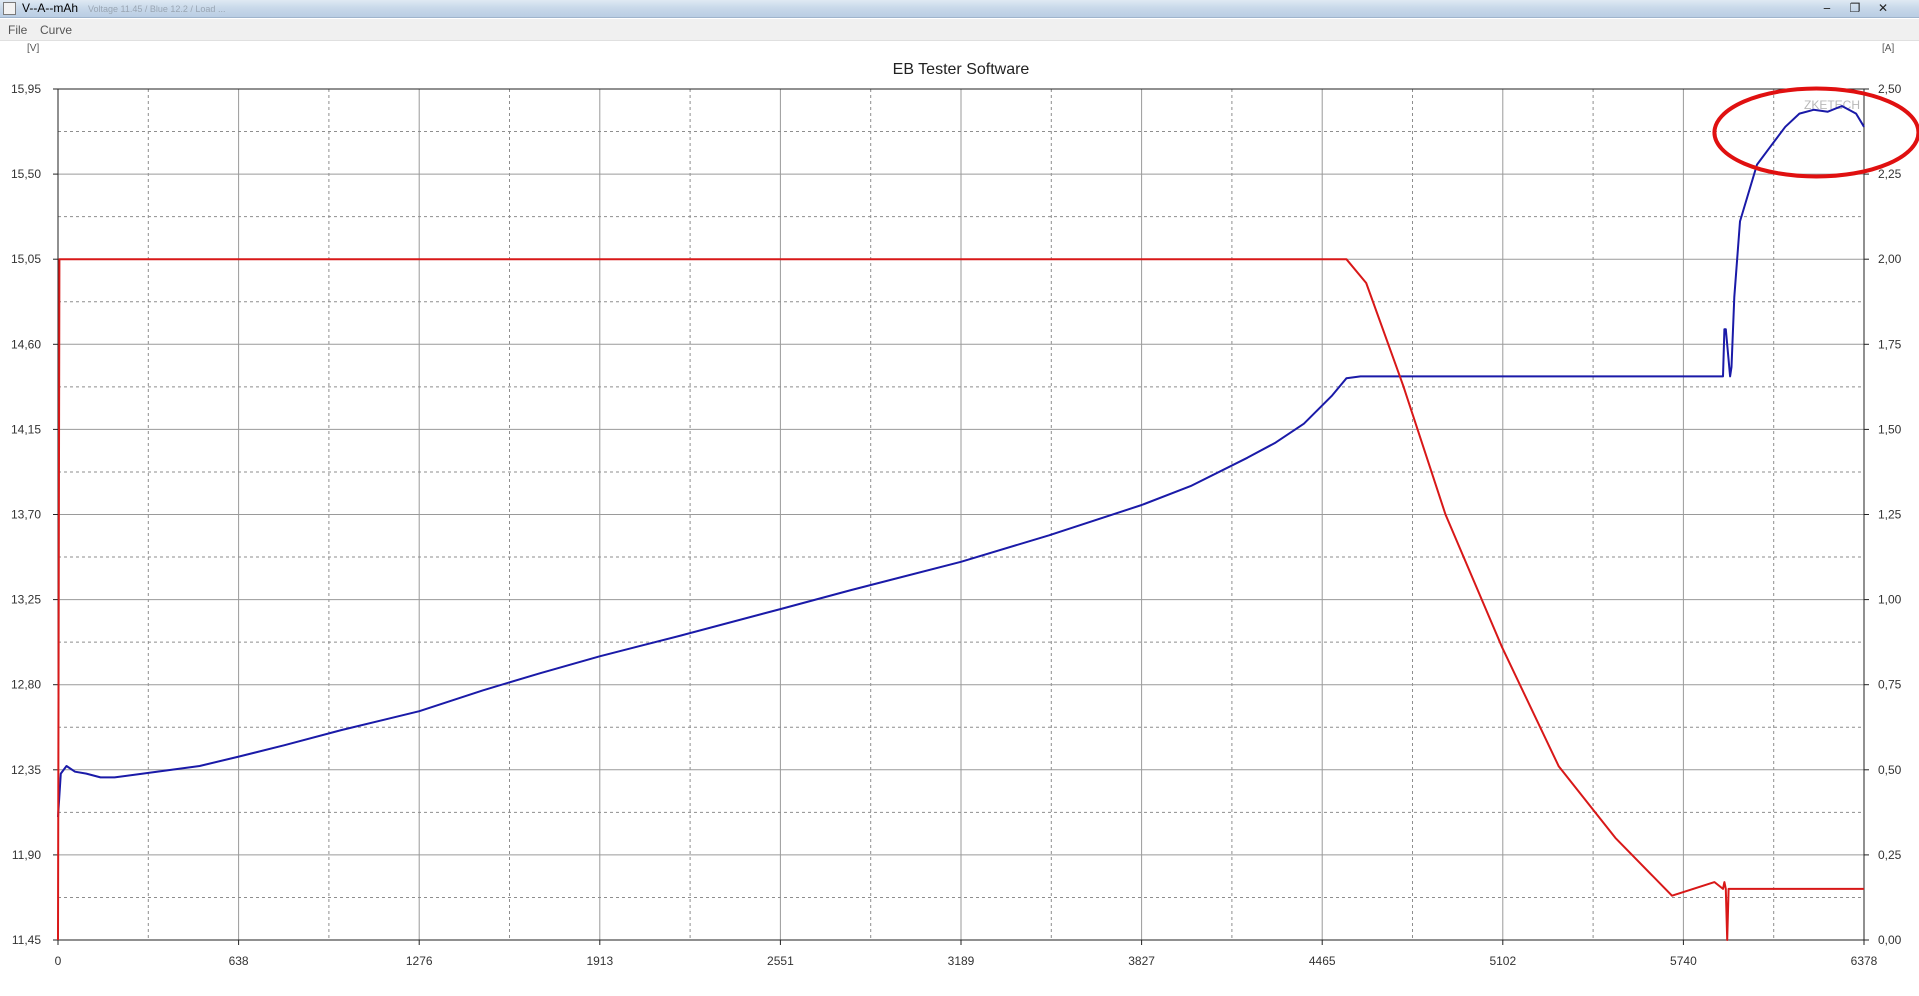  I want to click on x-tick-label: 5102, so click(1502, 961).